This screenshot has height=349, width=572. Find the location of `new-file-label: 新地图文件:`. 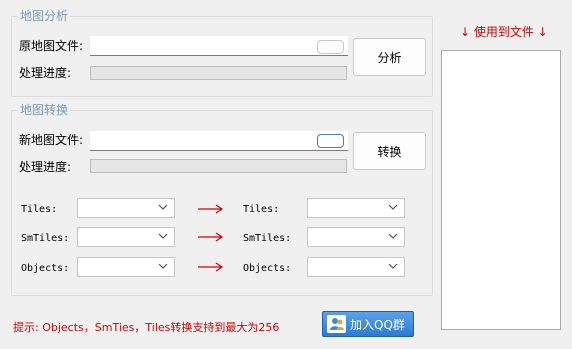

new-file-label: 新地图文件: is located at coordinates (51, 140).